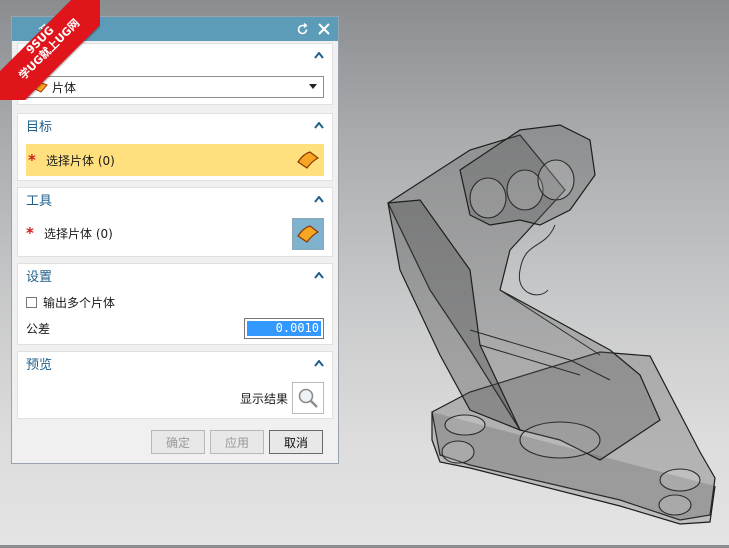 The image size is (729, 548). I want to click on dialog-buttons: 确定 应用 取消, so click(237, 442).